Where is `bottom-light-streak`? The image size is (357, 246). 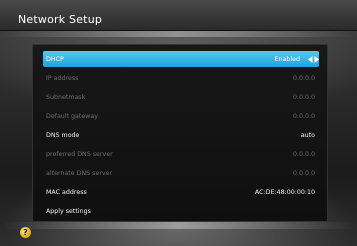
bottom-light-streak is located at coordinates (178, 225).